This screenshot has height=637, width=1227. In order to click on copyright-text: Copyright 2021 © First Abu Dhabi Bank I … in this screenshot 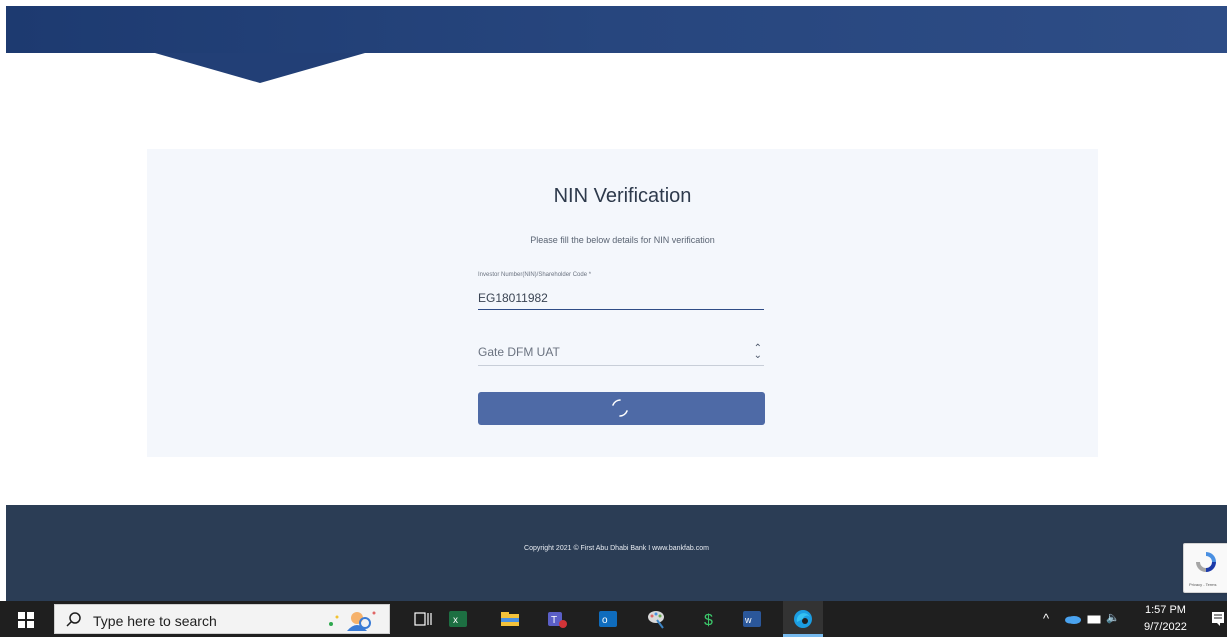, I will do `click(616, 548)`.